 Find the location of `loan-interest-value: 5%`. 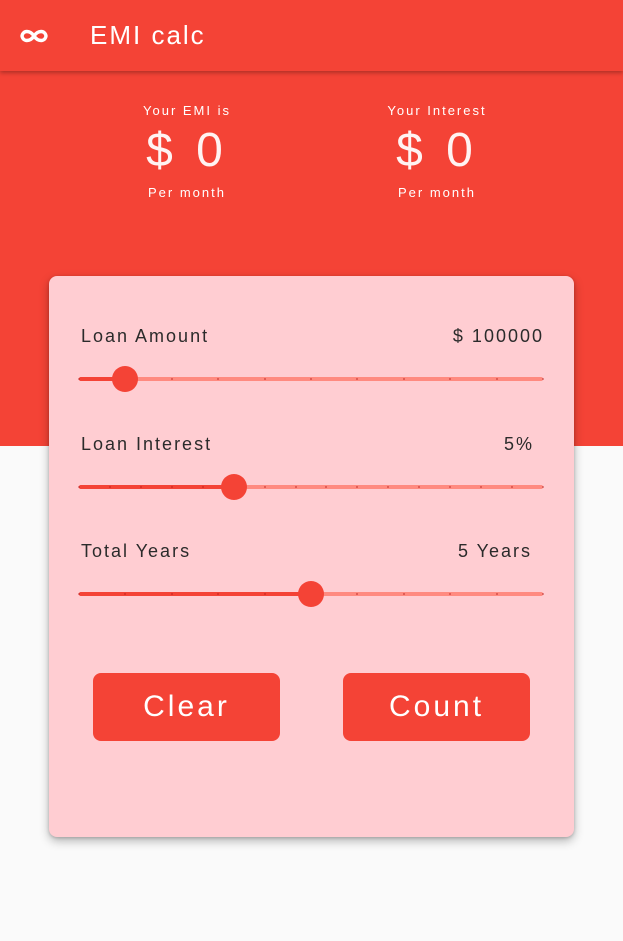

loan-interest-value: 5% is located at coordinates (518, 444).